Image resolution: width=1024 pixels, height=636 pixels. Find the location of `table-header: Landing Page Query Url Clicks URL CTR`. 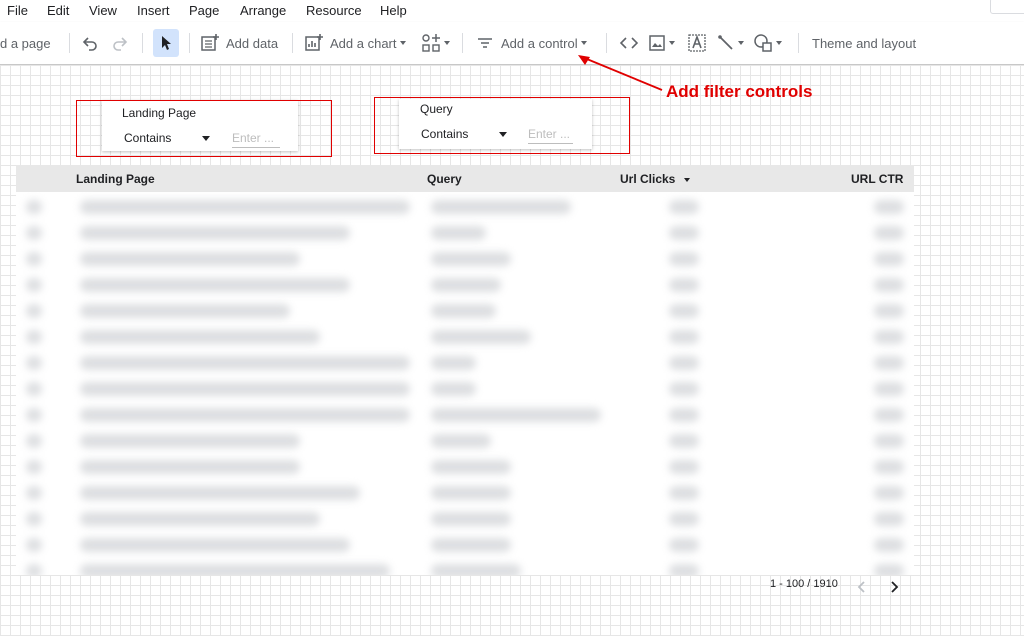

table-header: Landing Page Query Url Clicks URL CTR is located at coordinates (465, 178).